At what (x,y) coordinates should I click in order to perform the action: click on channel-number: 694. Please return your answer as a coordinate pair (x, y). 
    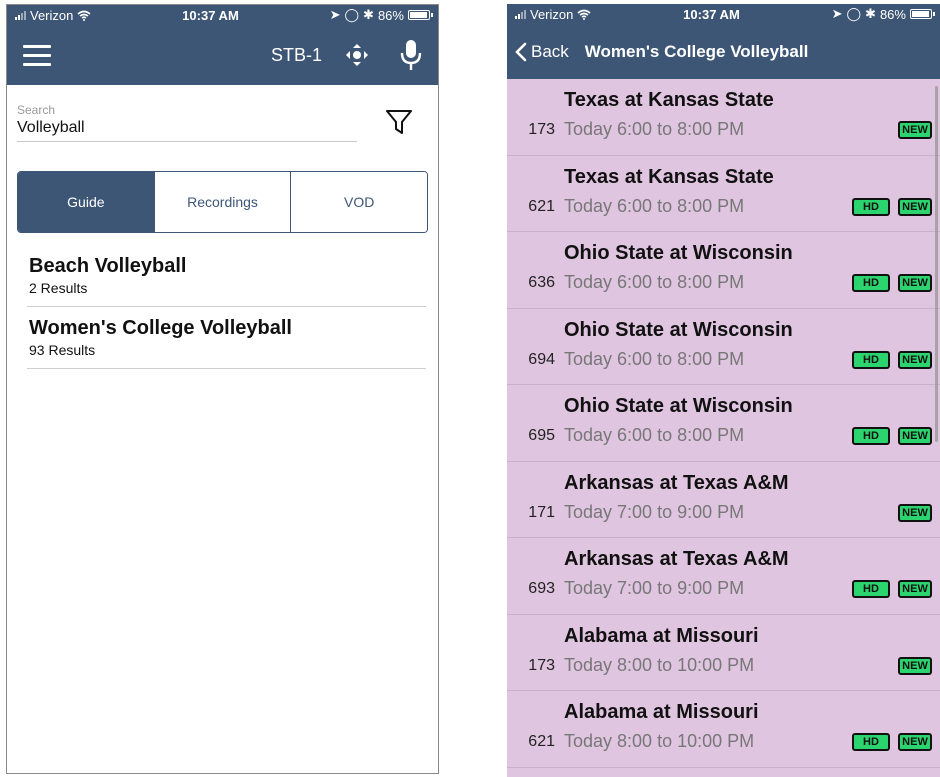
    Looking at the image, I should click on (541, 359).